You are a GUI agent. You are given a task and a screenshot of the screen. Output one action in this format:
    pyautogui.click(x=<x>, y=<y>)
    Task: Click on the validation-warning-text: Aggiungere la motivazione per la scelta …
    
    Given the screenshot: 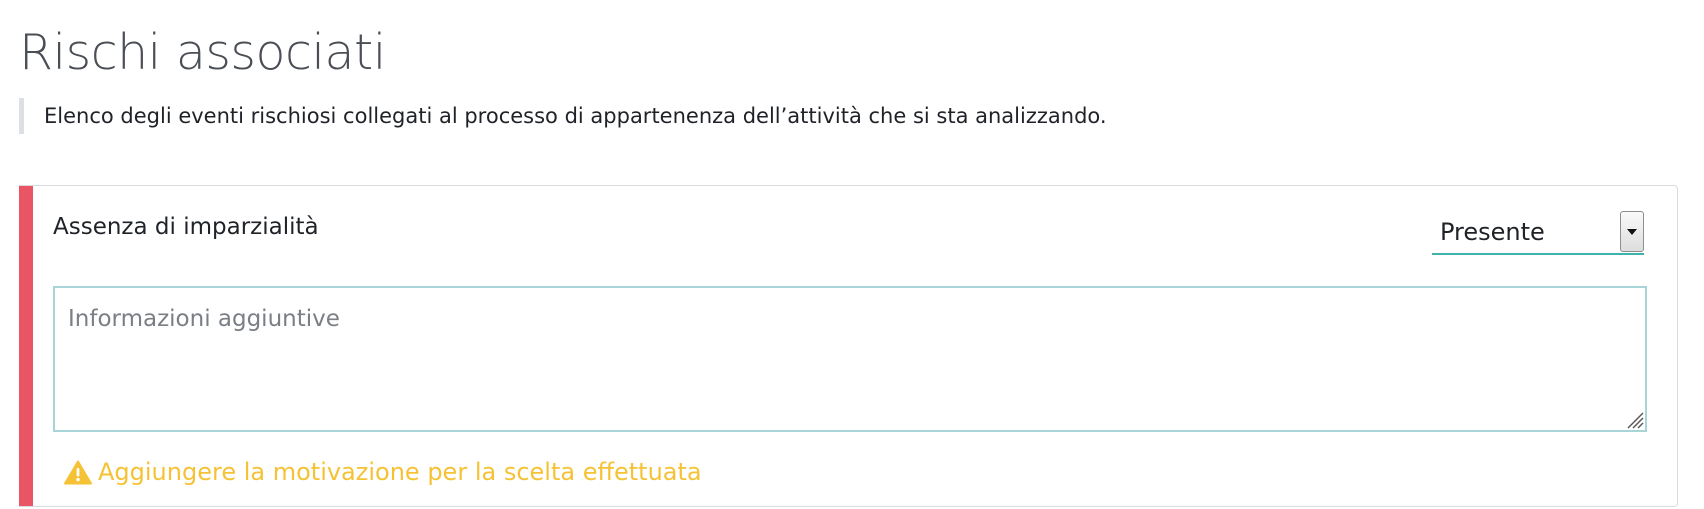 What is the action you would take?
    pyautogui.click(x=400, y=472)
    